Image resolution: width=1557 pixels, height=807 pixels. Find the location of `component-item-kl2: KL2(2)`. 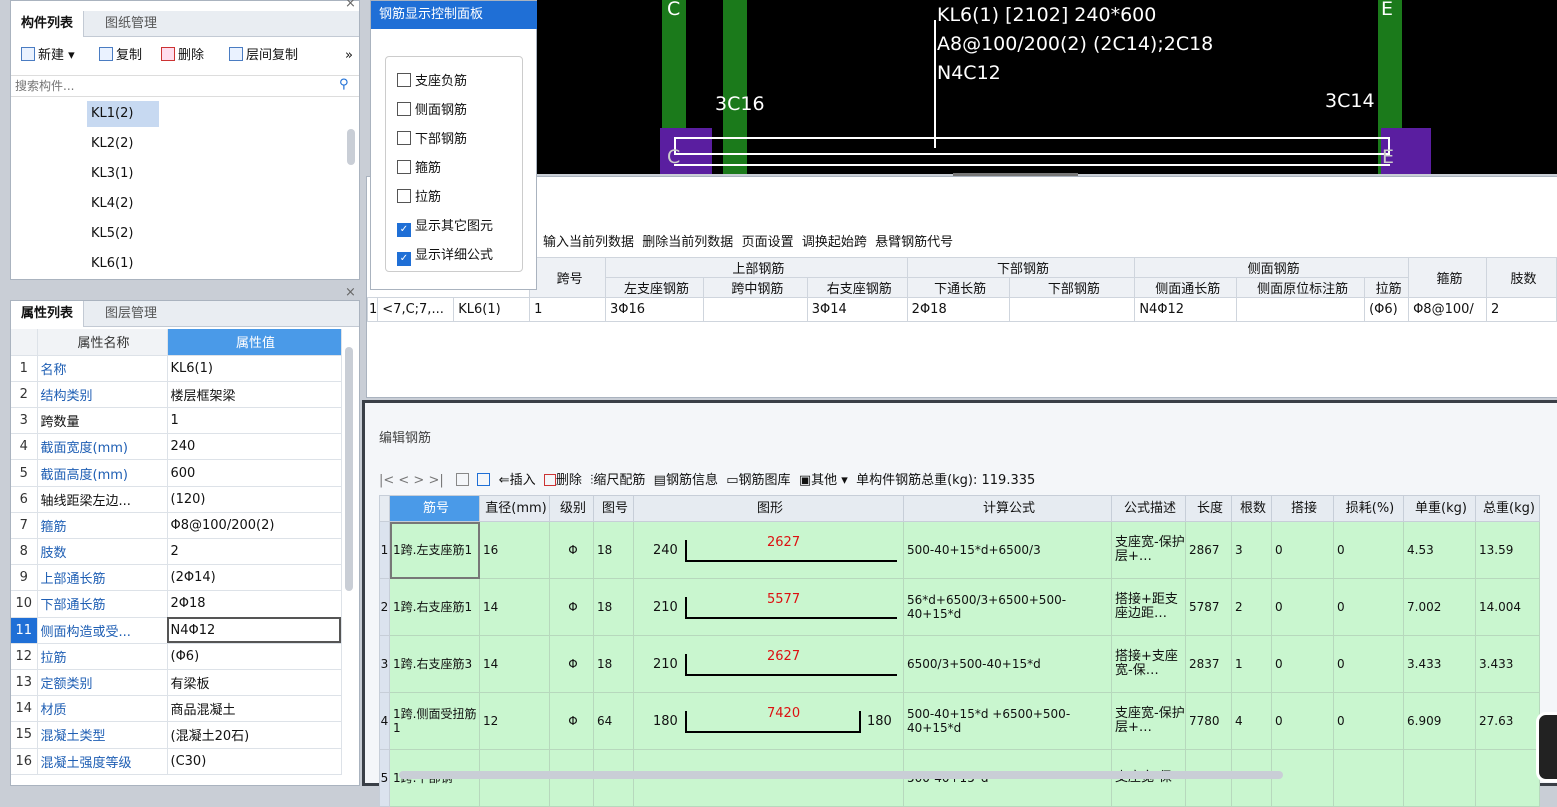

component-item-kl2: KL2(2) is located at coordinates (123, 144).